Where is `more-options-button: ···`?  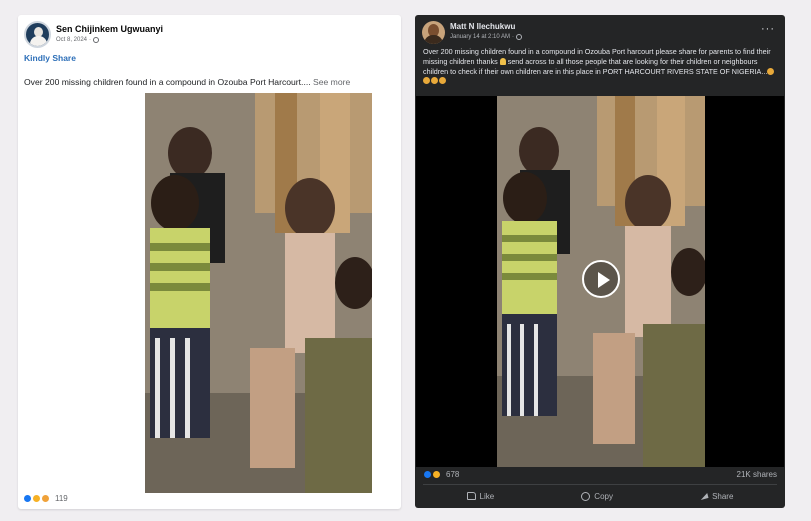 more-options-button: ··· is located at coordinates (768, 29).